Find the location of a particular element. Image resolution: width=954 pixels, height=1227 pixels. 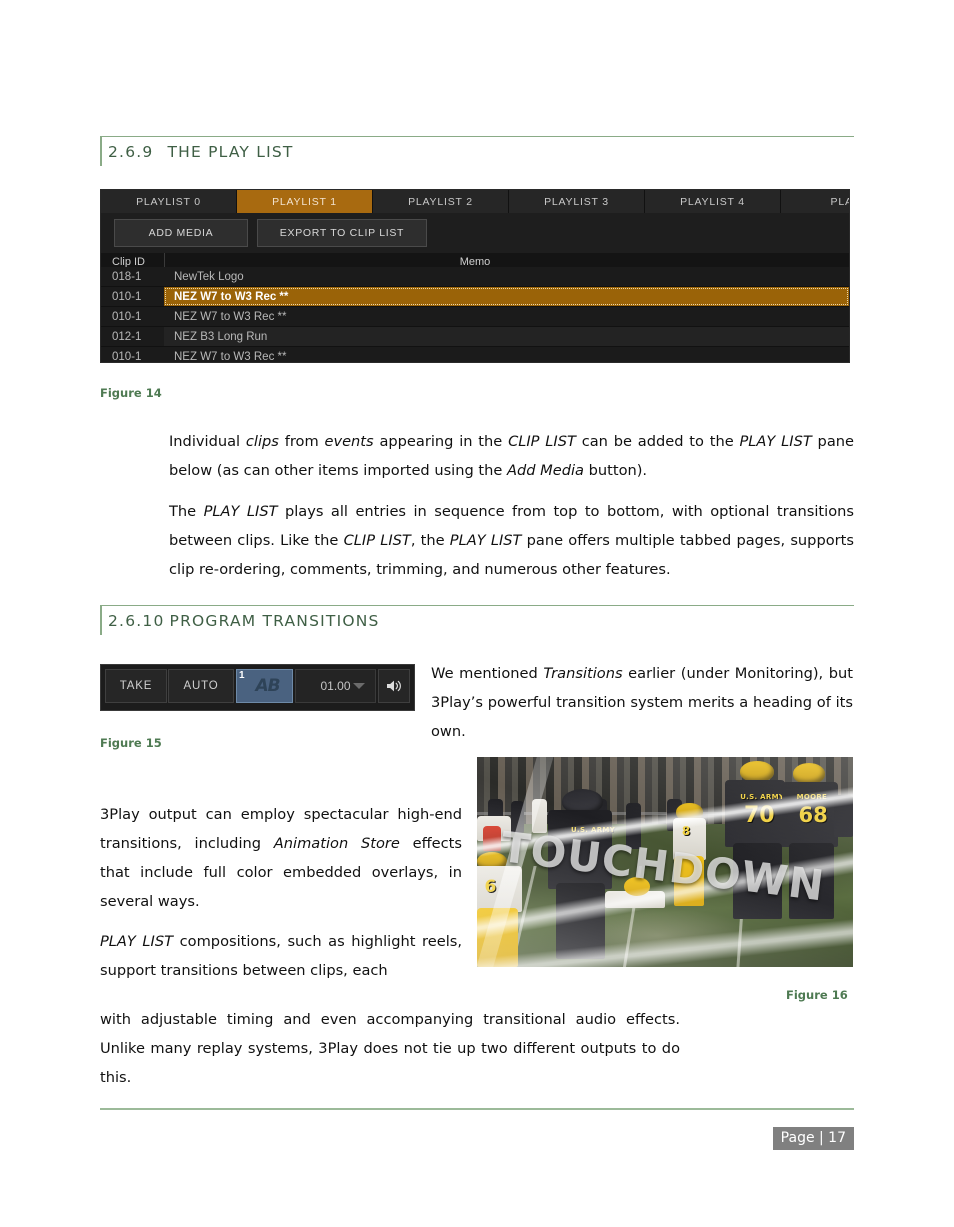

cell-clip-id: 012-1 is located at coordinates (132, 336).